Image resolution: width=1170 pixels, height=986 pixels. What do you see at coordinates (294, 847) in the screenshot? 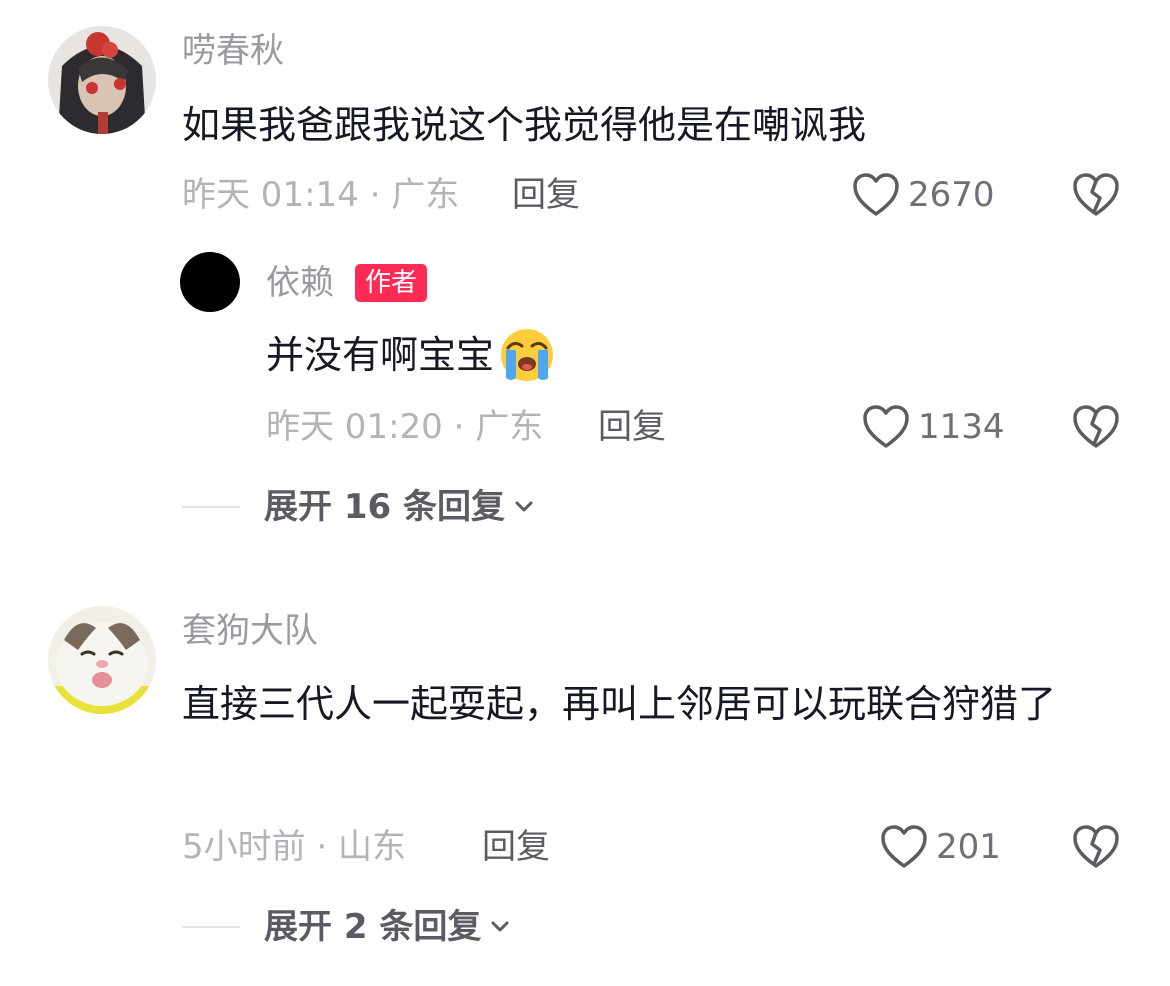
I see `comment-meta: 5小时前 · 山东` at bounding box center [294, 847].